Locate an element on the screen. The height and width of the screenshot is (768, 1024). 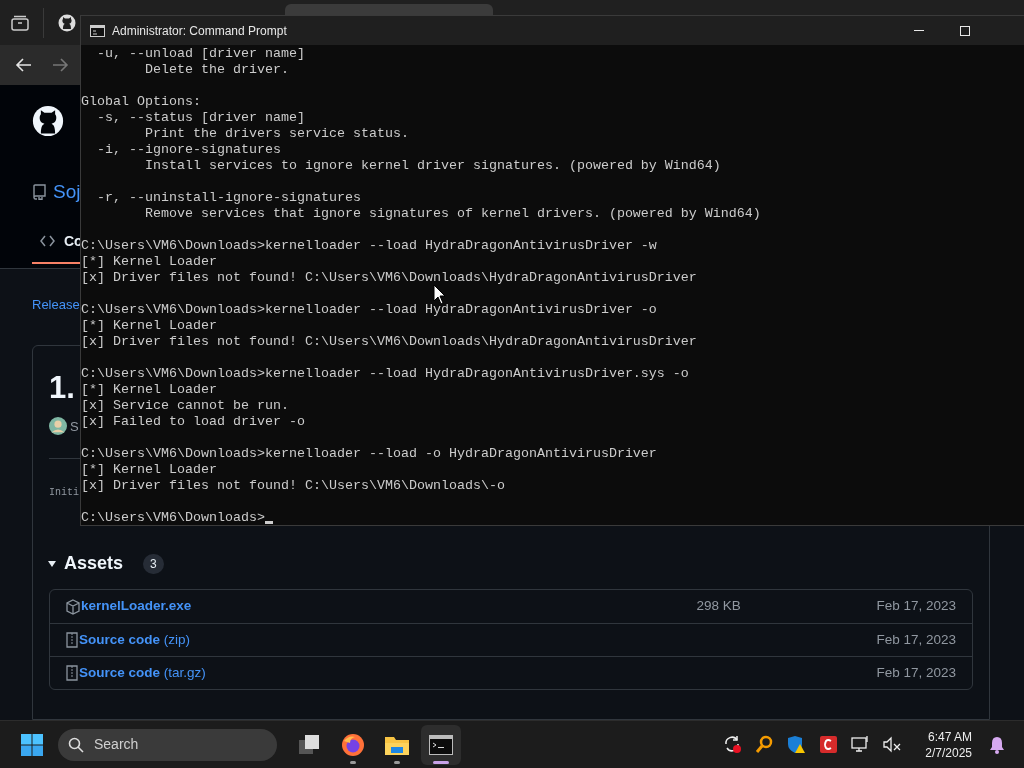
repo-name: Soj is located at coordinates (67, 192).